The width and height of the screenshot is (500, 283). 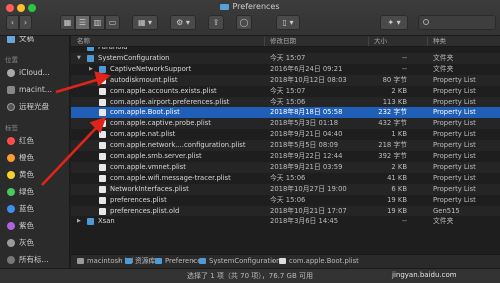 I want to click on file-name: NetworkInterfaces.plist, so click(x=149, y=188).